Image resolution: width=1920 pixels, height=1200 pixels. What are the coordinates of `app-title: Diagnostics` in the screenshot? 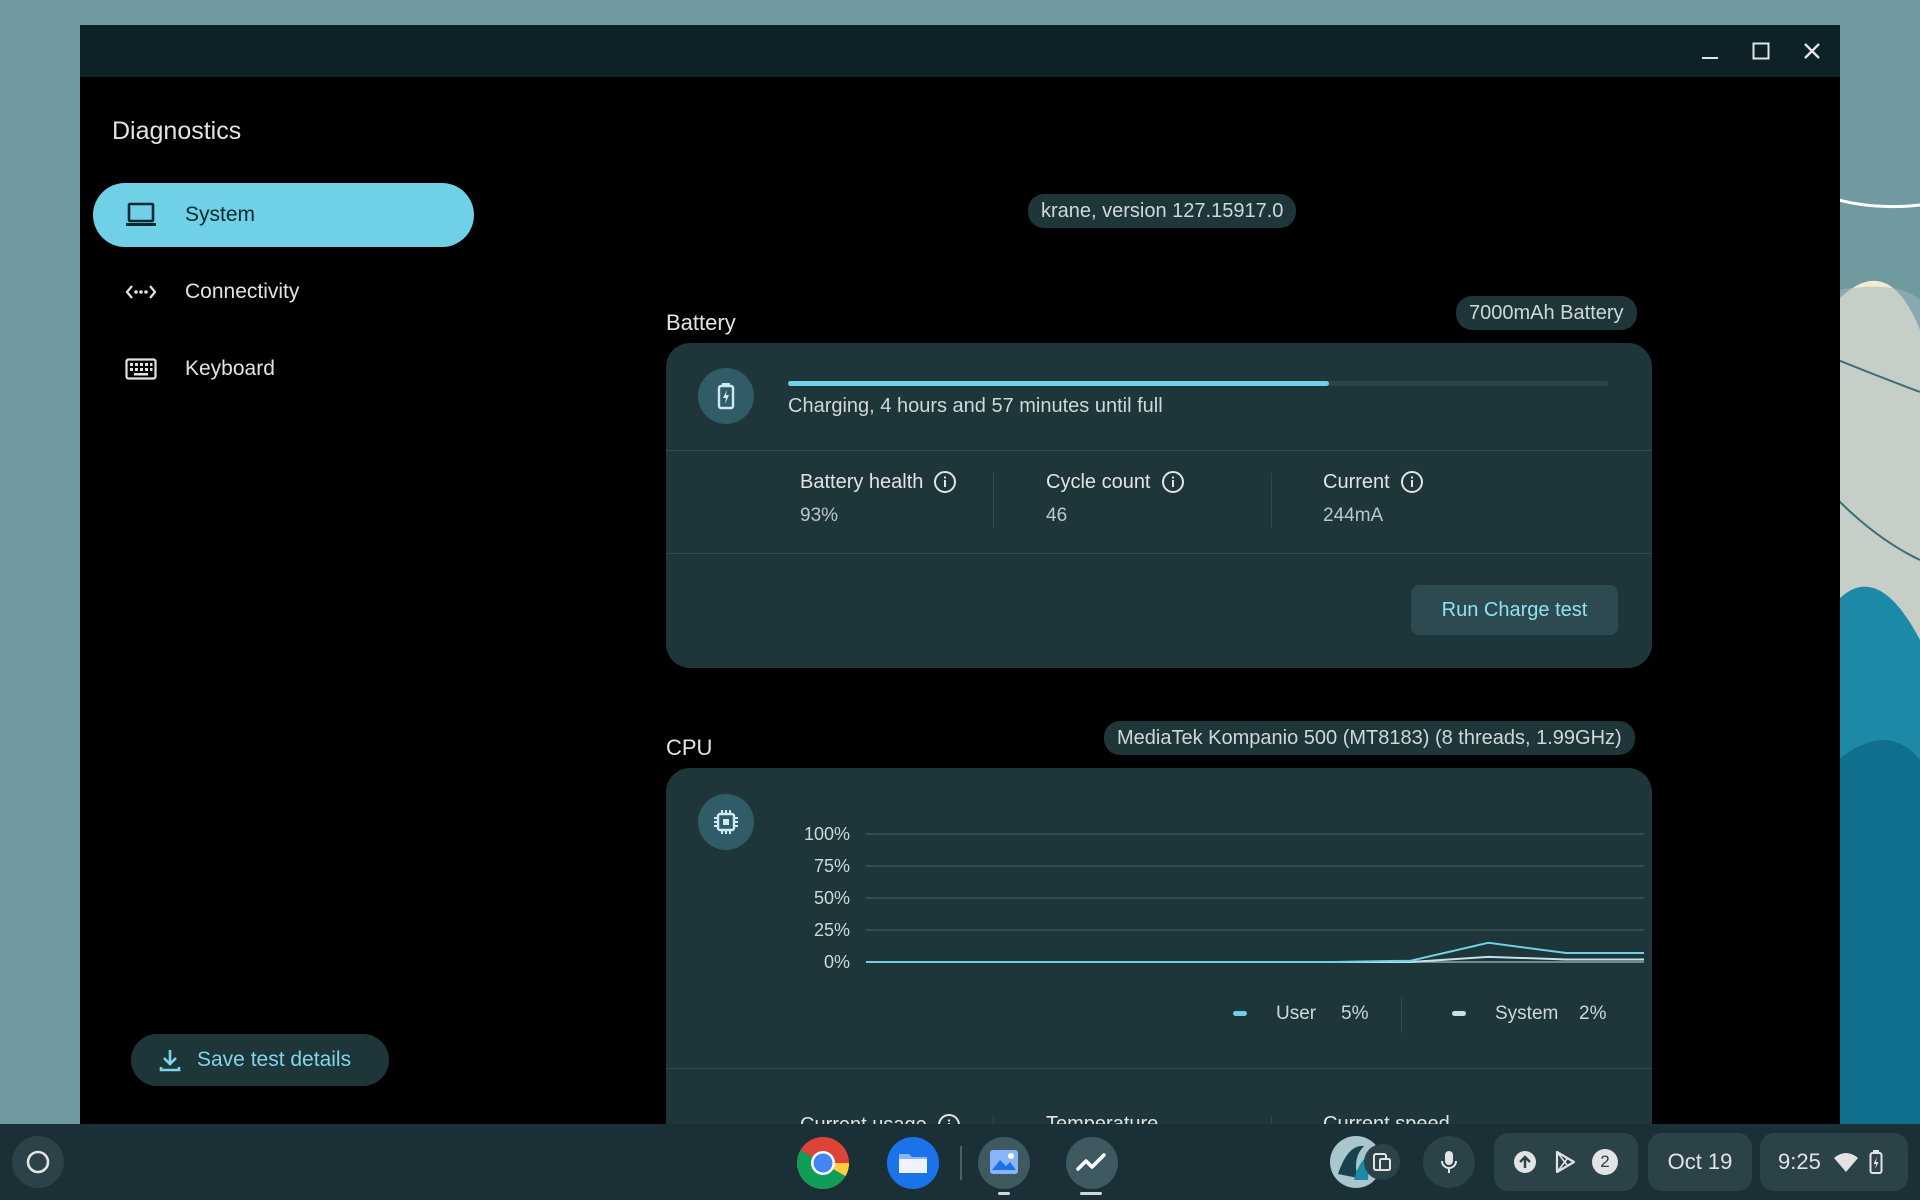 It's located at (177, 131).